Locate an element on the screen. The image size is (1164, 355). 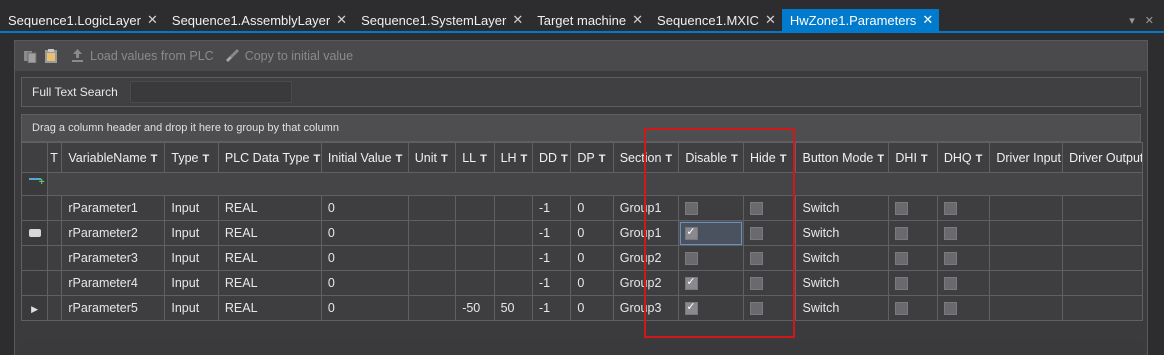
dropdown-icon: ▾ is located at coordinates (1132, 20).